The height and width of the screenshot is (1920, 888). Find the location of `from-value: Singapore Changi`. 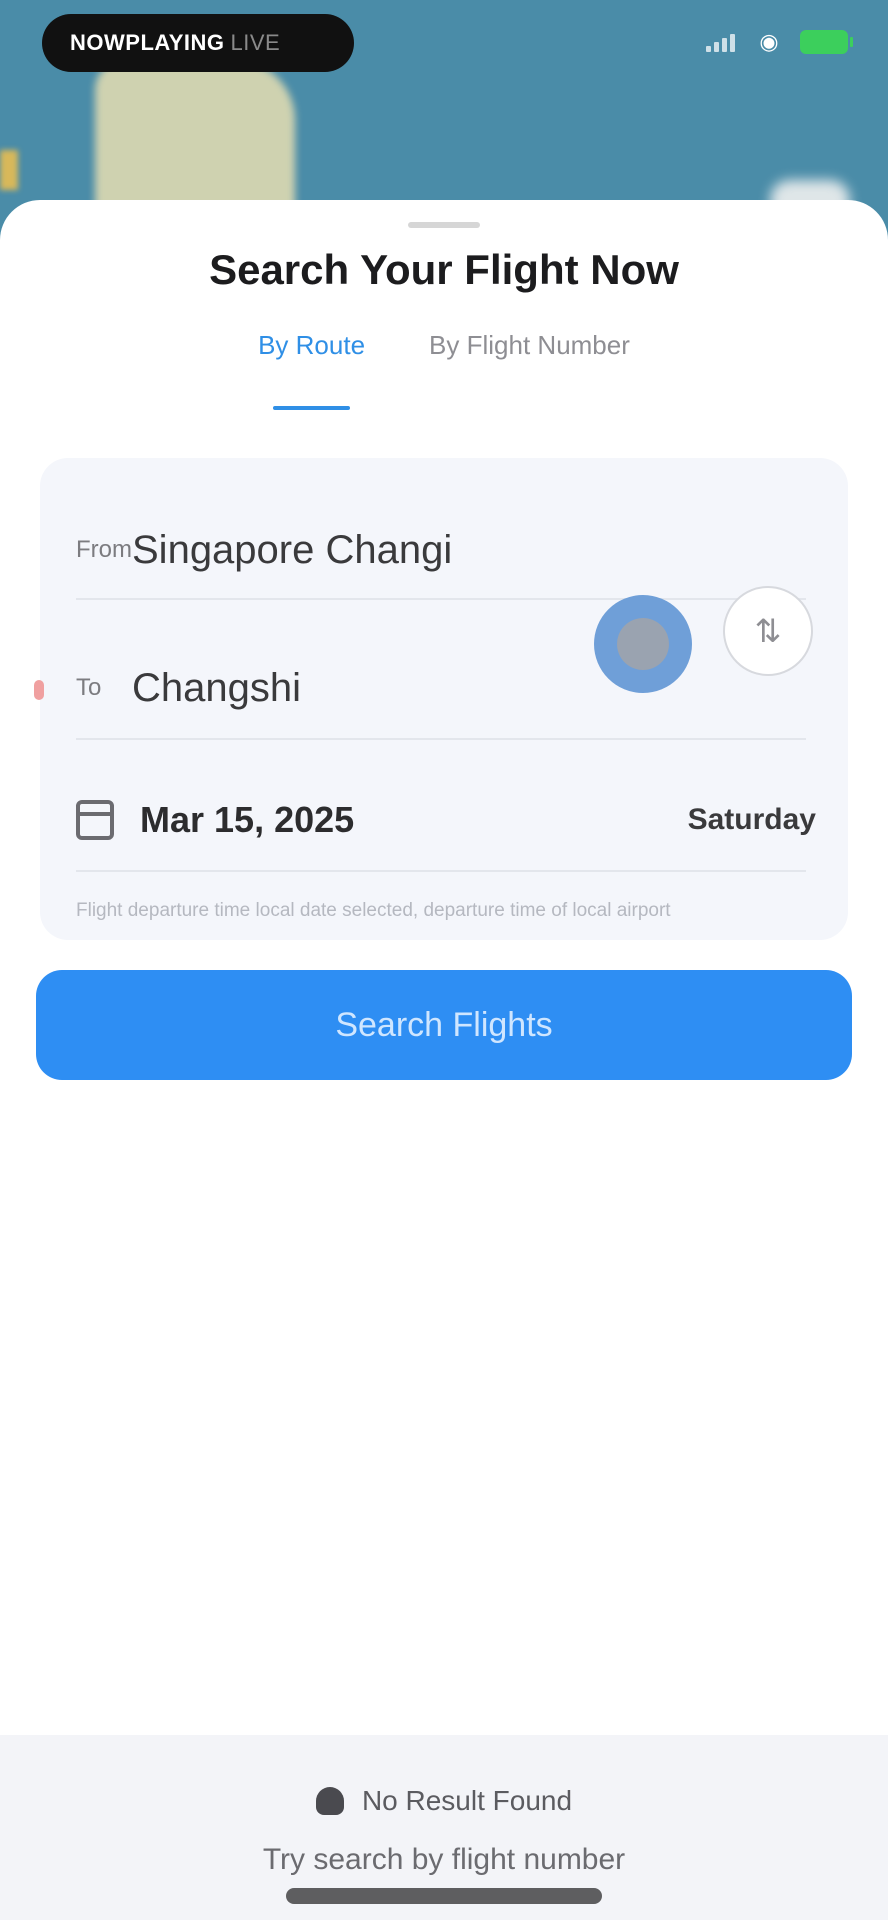

from-value: Singapore Changi is located at coordinates (292, 549).